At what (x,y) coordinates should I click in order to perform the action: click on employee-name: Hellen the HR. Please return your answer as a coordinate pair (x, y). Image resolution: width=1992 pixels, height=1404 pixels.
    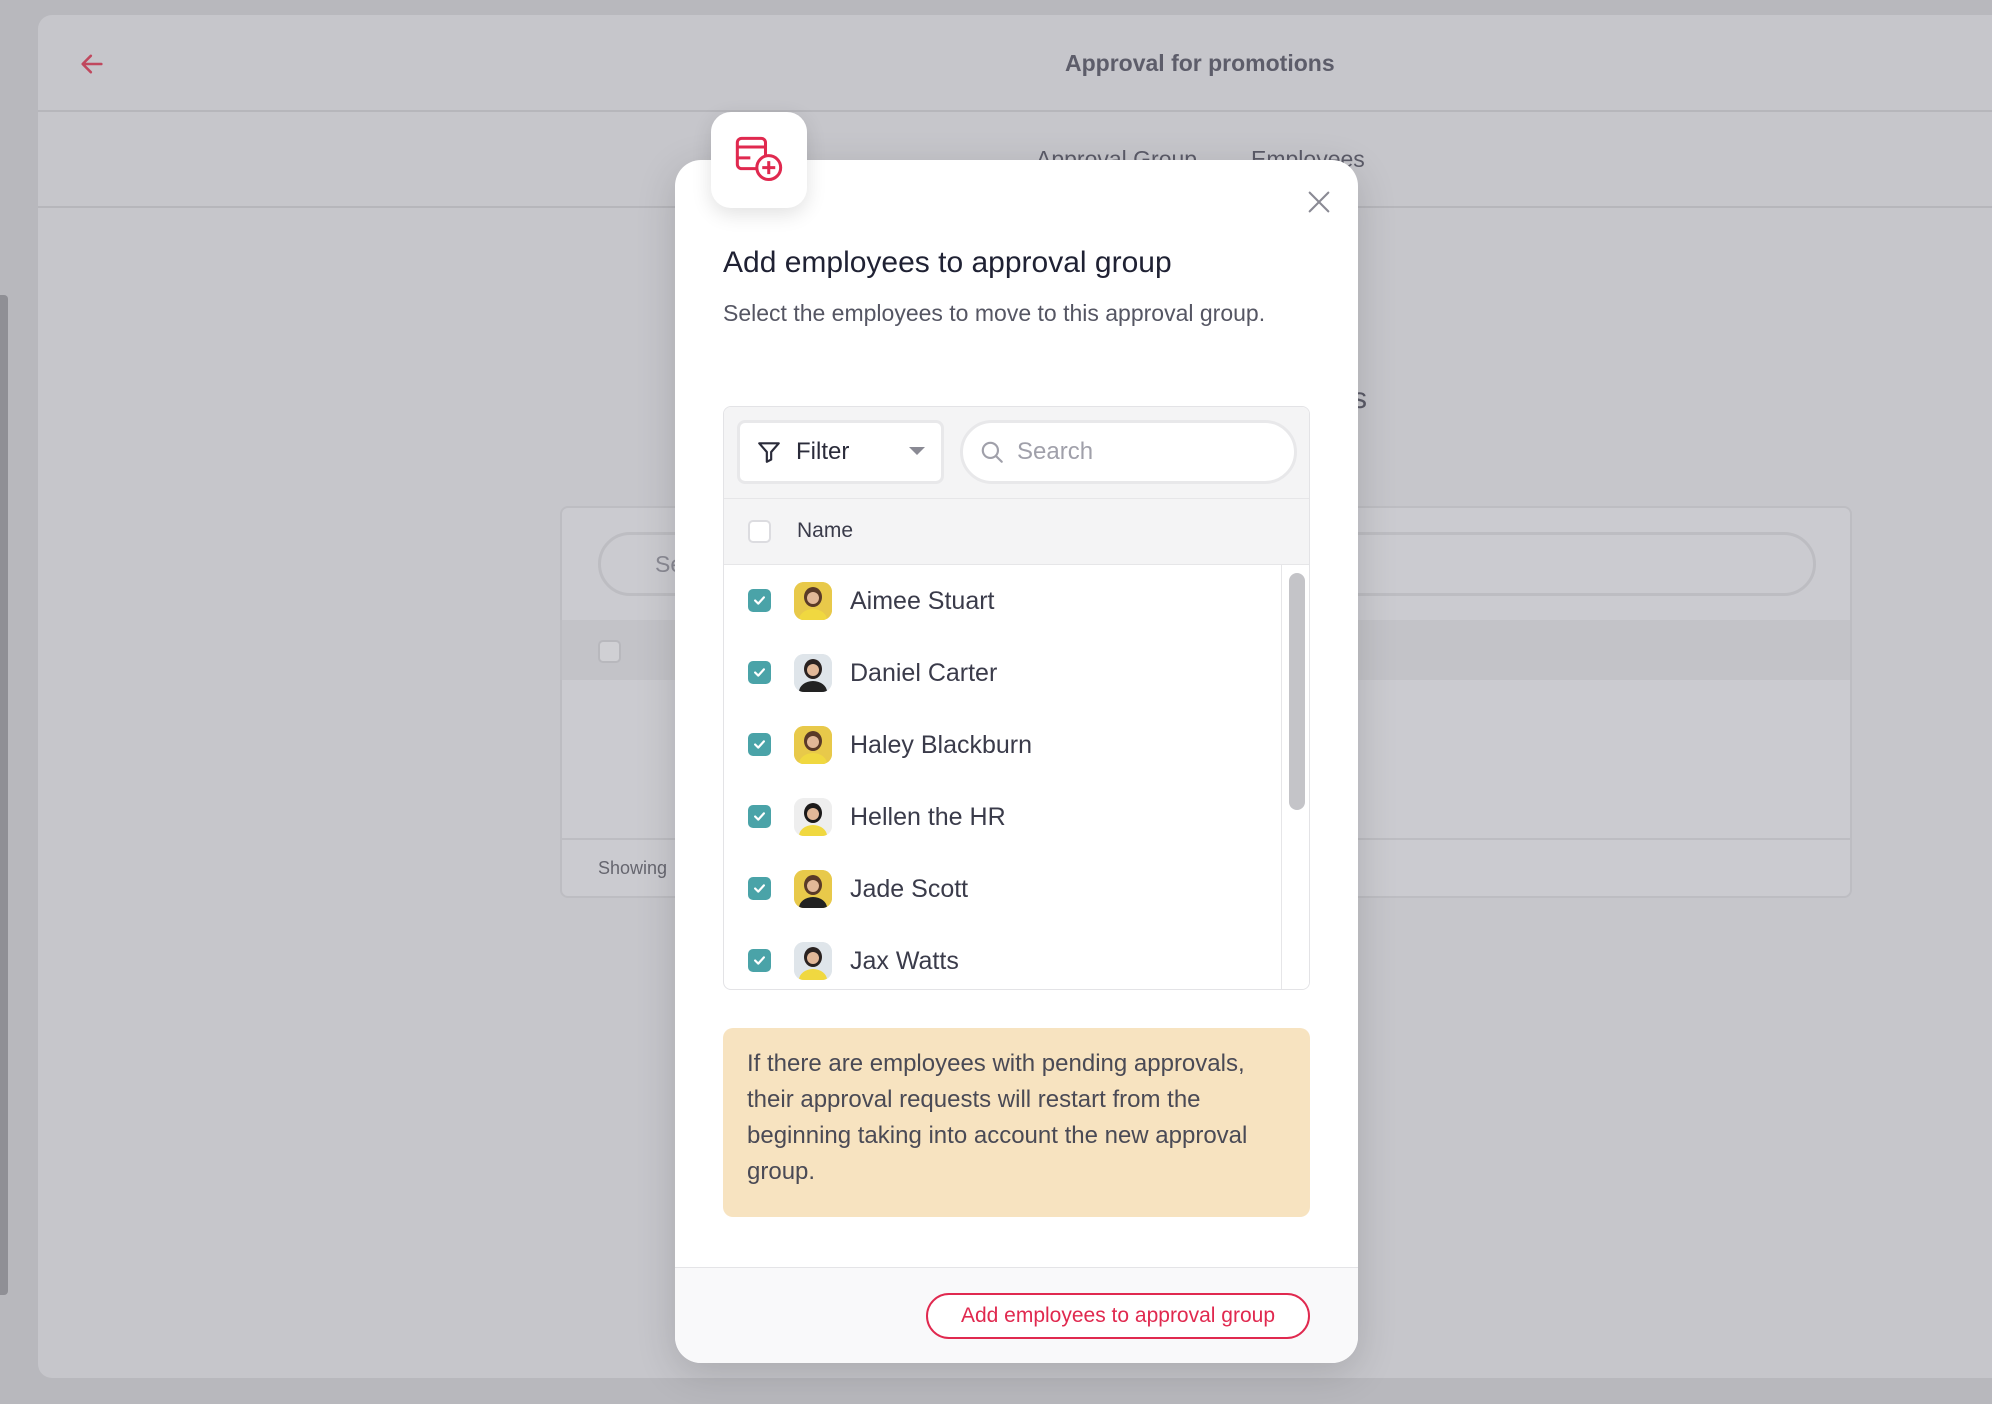
    Looking at the image, I should click on (928, 817).